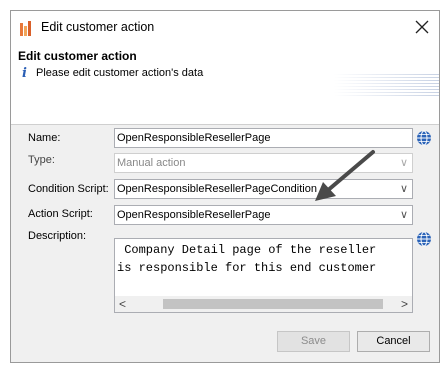  I want to click on condition-script-value: OpenResponsibleResellerPageCondition, so click(217, 189).